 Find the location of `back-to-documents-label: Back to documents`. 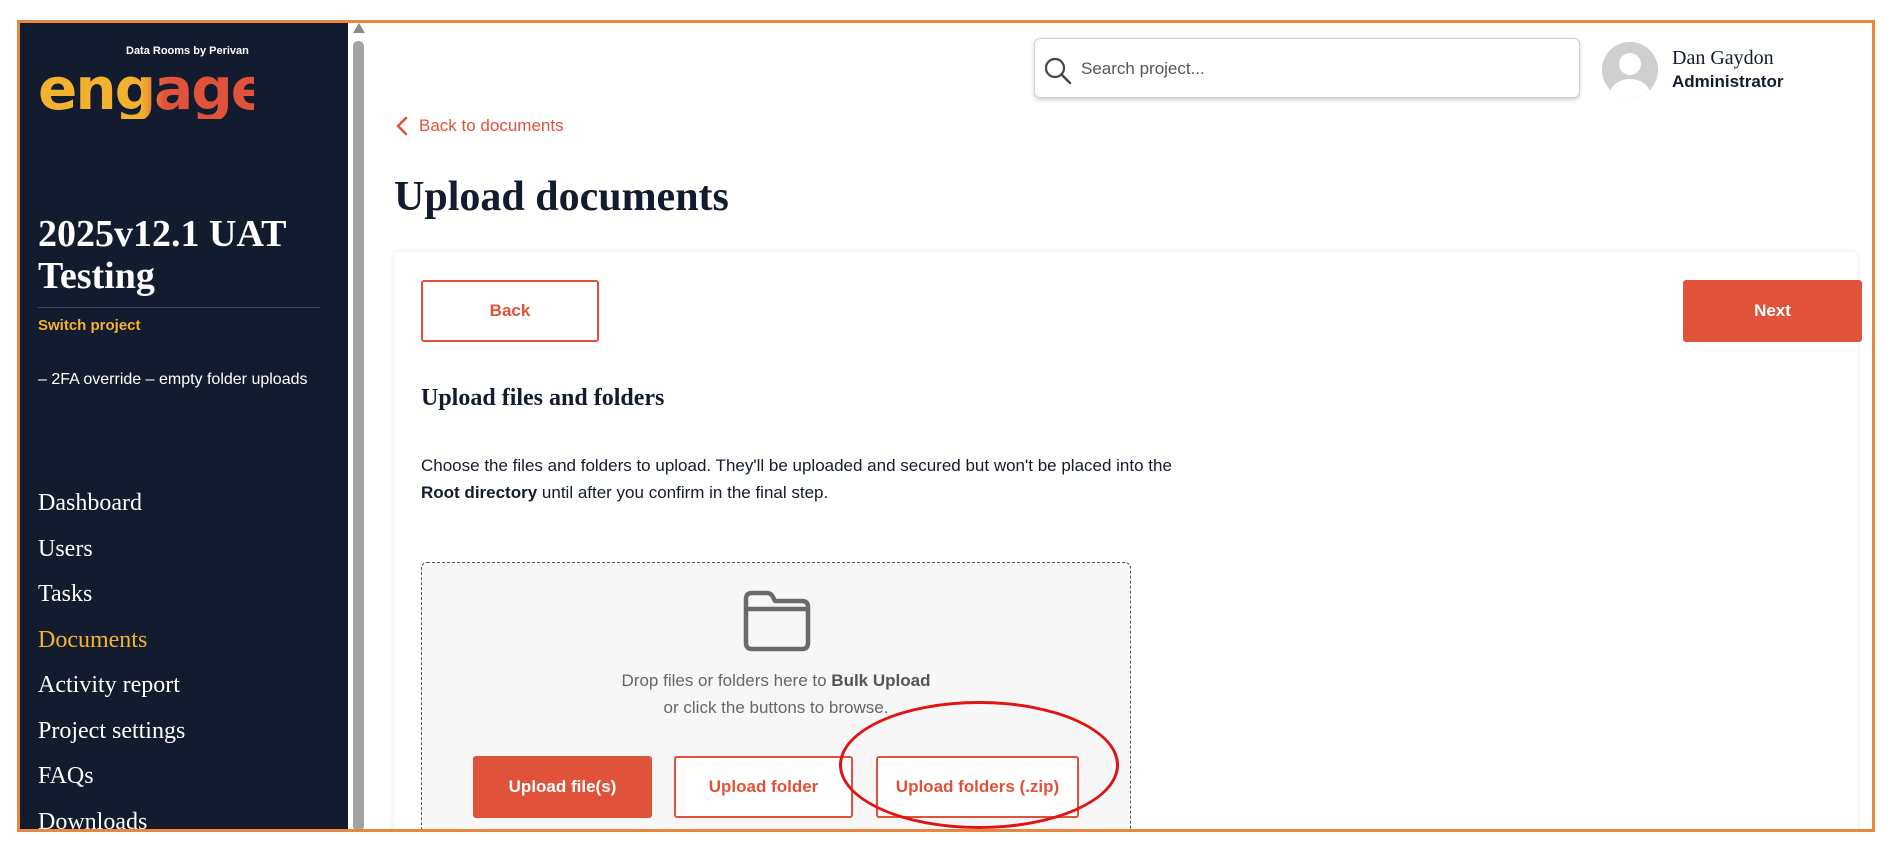

back-to-documents-label: Back to documents is located at coordinates (491, 125).